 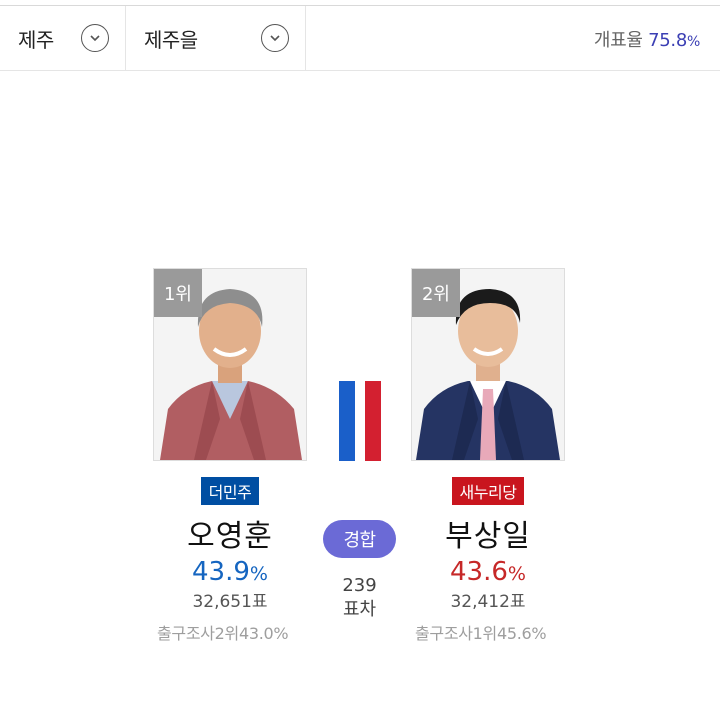 I want to click on filter-bar: 제주 제주을 개표율 75.8%, so click(x=360, y=38).